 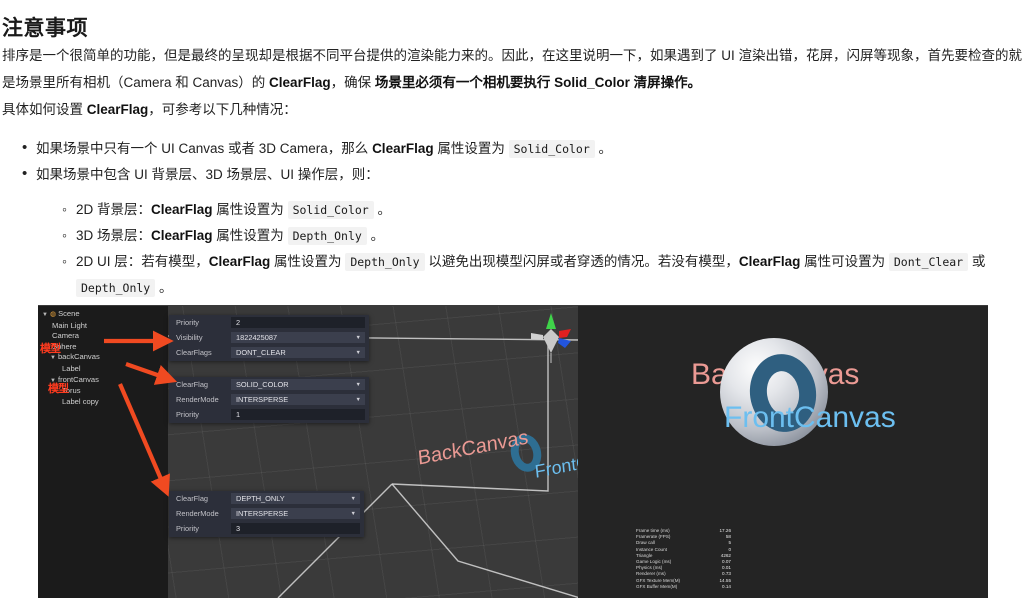 I want to click on model-annotation-label: 模型, so click(x=58, y=388).